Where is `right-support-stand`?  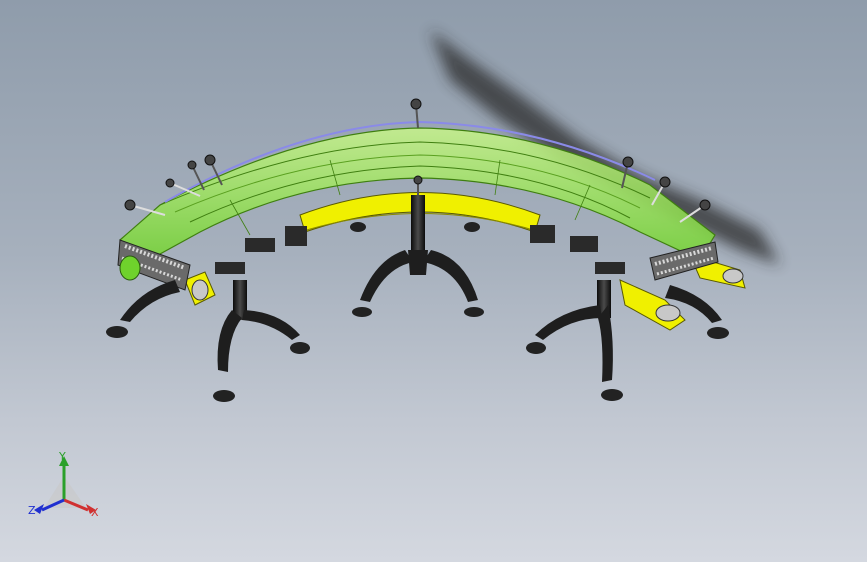 right-support-stand is located at coordinates (574, 340).